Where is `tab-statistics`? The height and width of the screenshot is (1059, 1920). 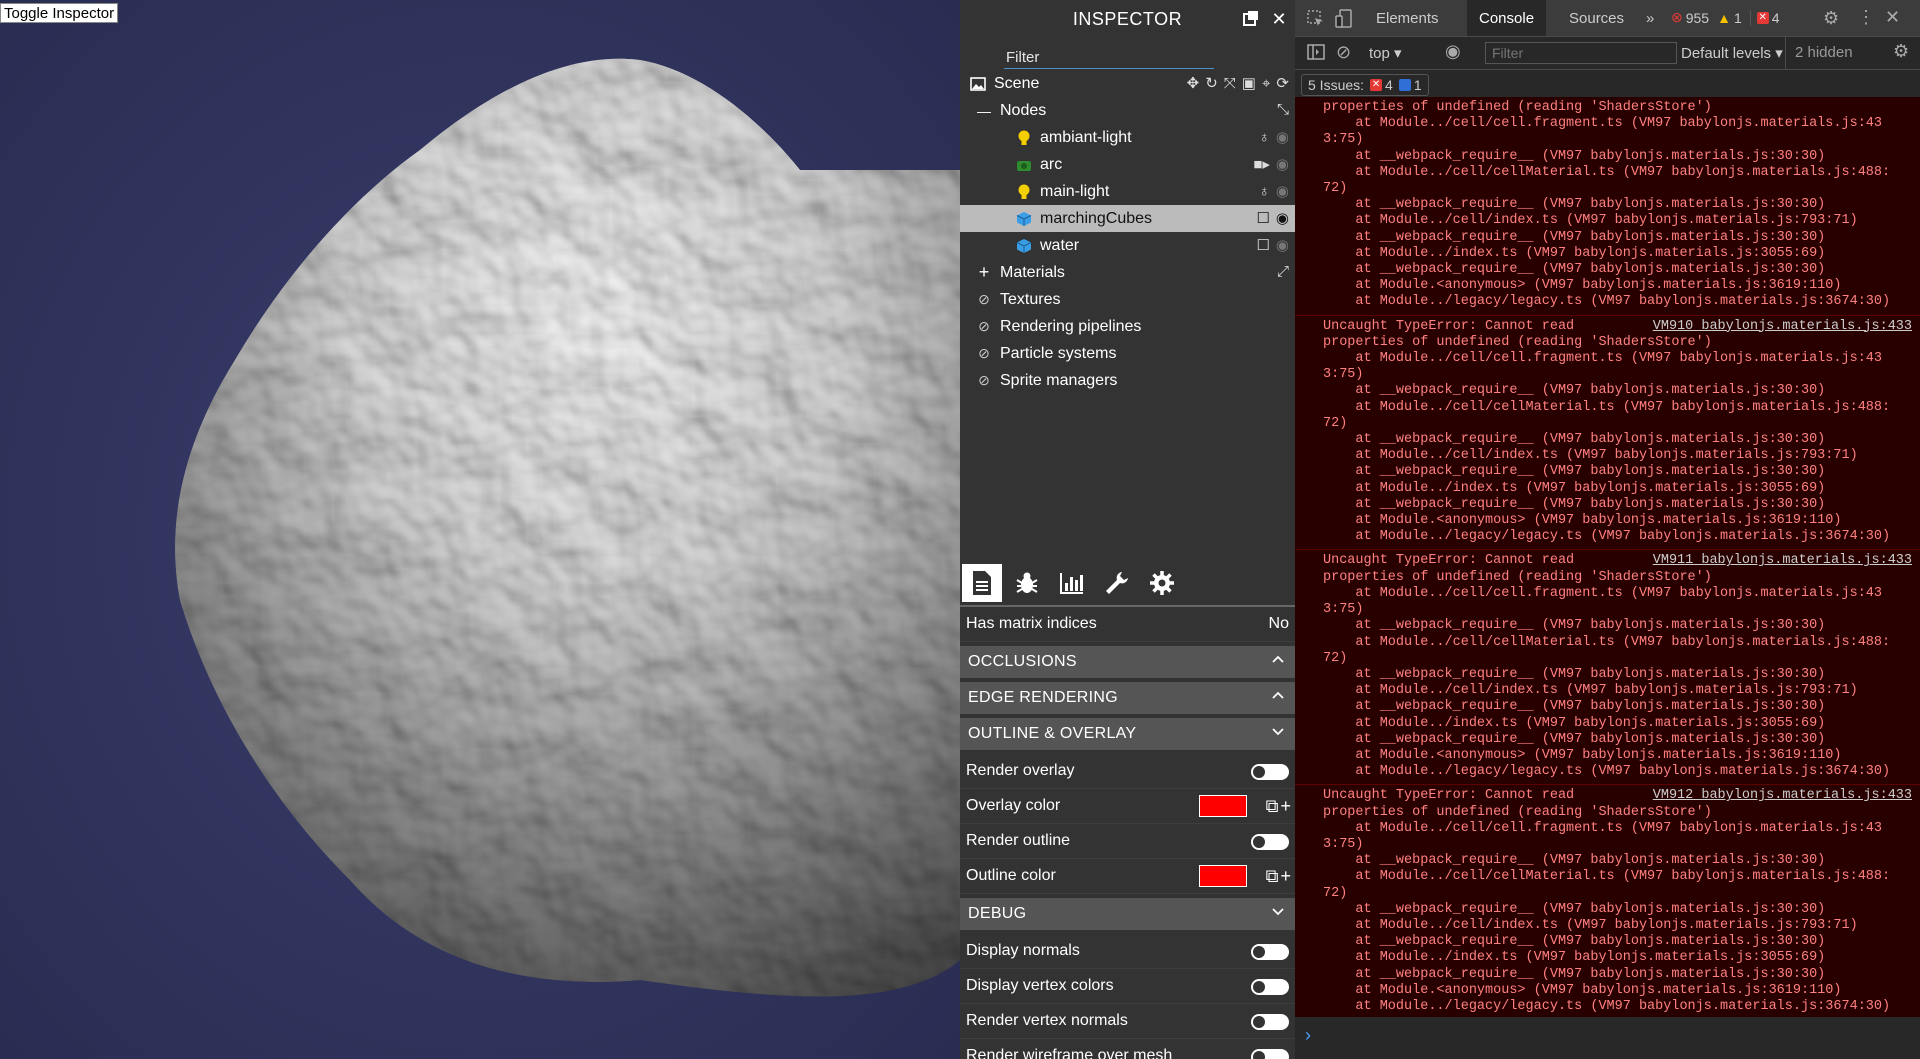
tab-statistics is located at coordinates (1072, 583).